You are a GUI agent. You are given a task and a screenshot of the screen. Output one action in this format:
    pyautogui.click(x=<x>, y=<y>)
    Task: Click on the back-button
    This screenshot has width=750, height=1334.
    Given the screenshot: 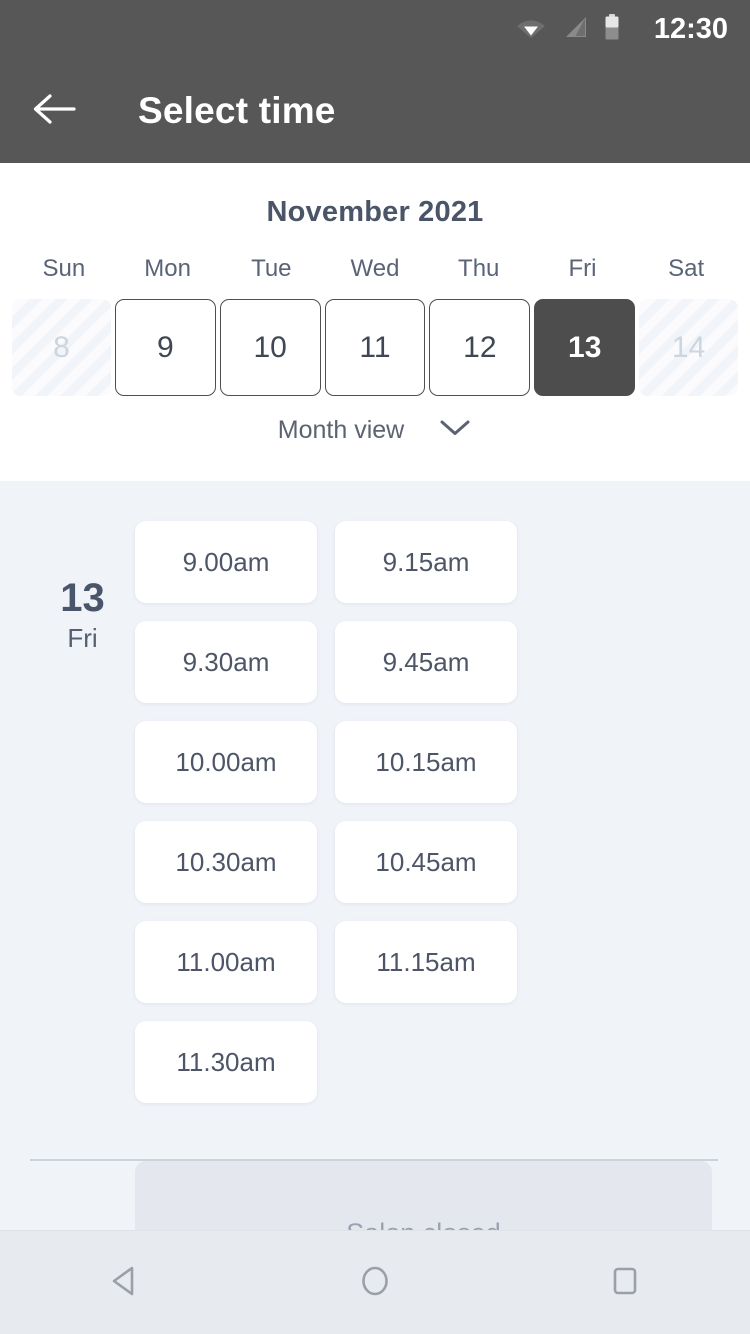 What is the action you would take?
    pyautogui.click(x=54, y=111)
    